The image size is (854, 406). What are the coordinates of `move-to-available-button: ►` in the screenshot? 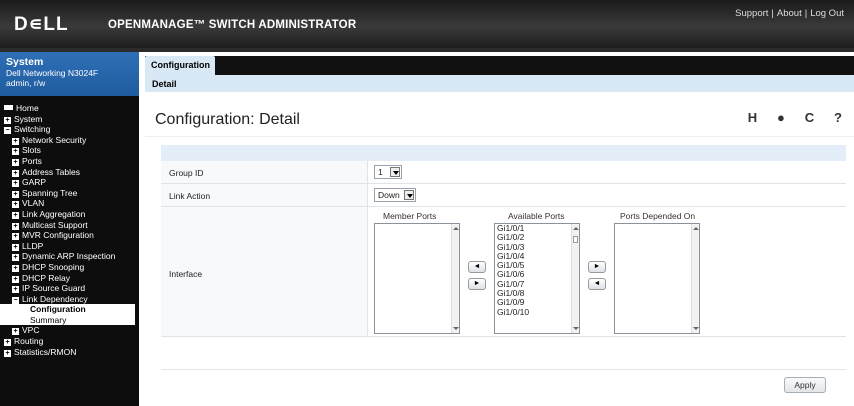 It's located at (477, 284).